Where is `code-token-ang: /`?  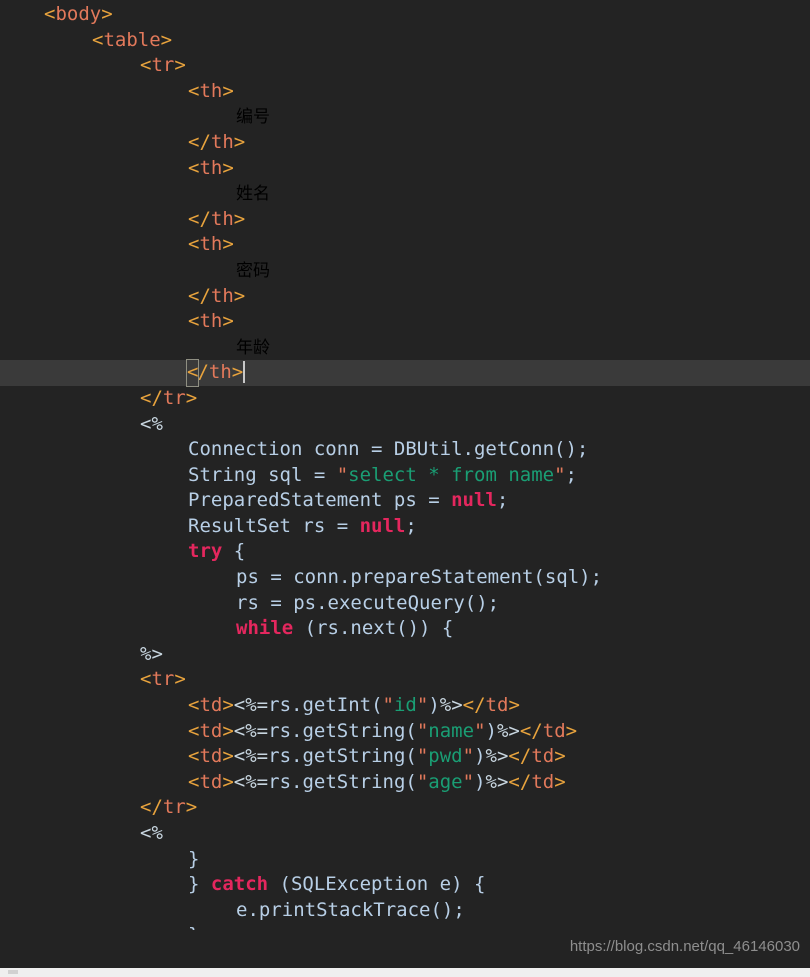
code-token-ang: / is located at coordinates (203, 372).